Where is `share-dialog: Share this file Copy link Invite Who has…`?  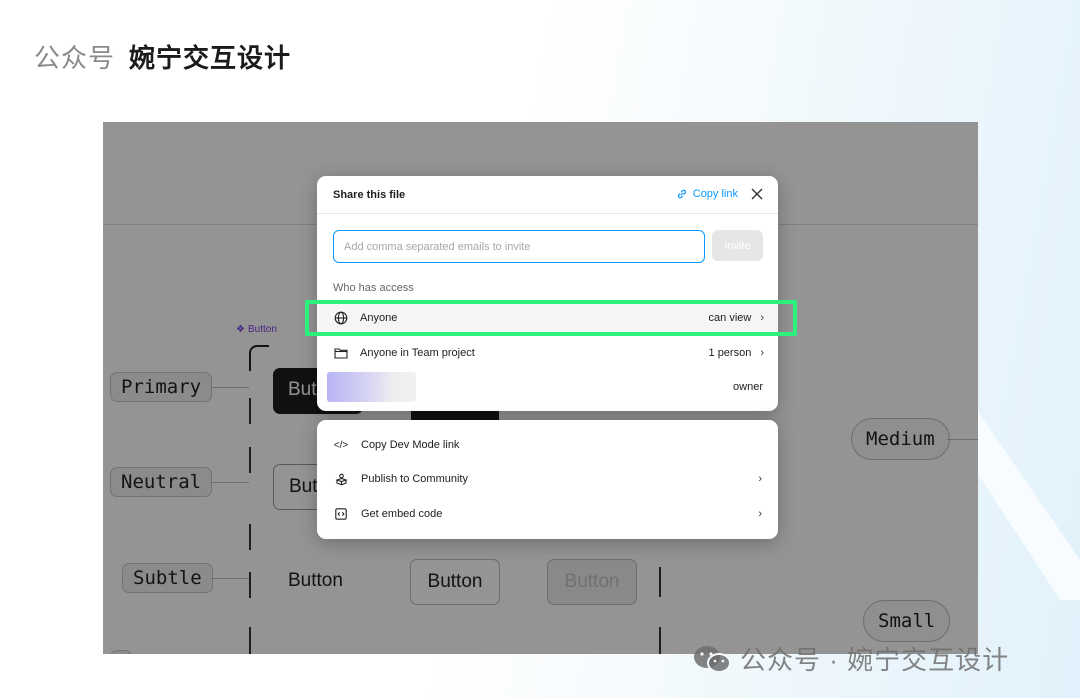 share-dialog: Share this file Copy link Invite Who has… is located at coordinates (547, 293).